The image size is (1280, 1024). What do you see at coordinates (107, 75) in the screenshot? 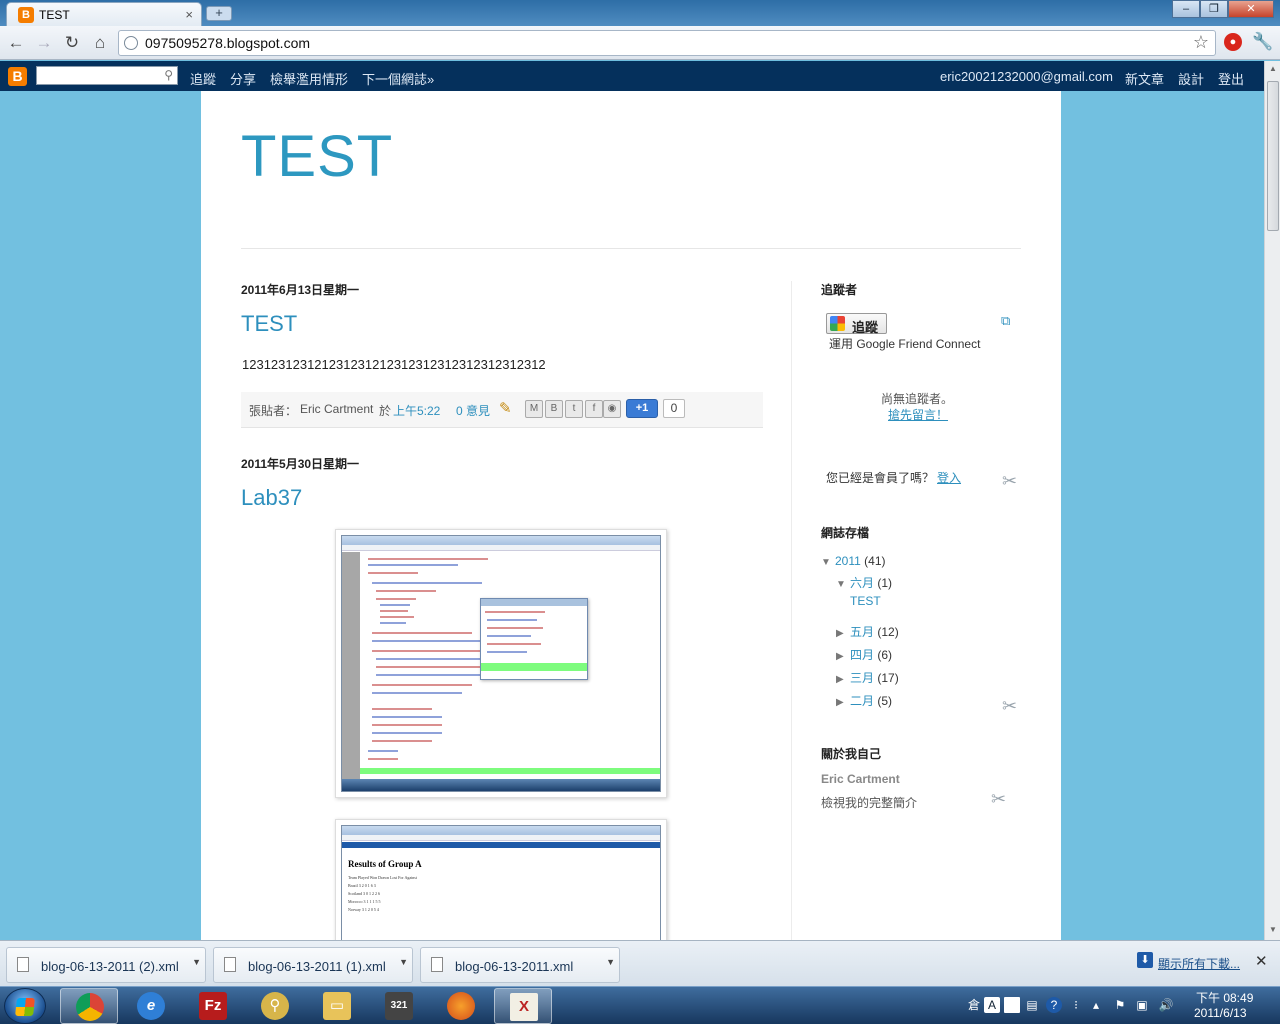
I see `blog-search-input: ⚲` at bounding box center [107, 75].